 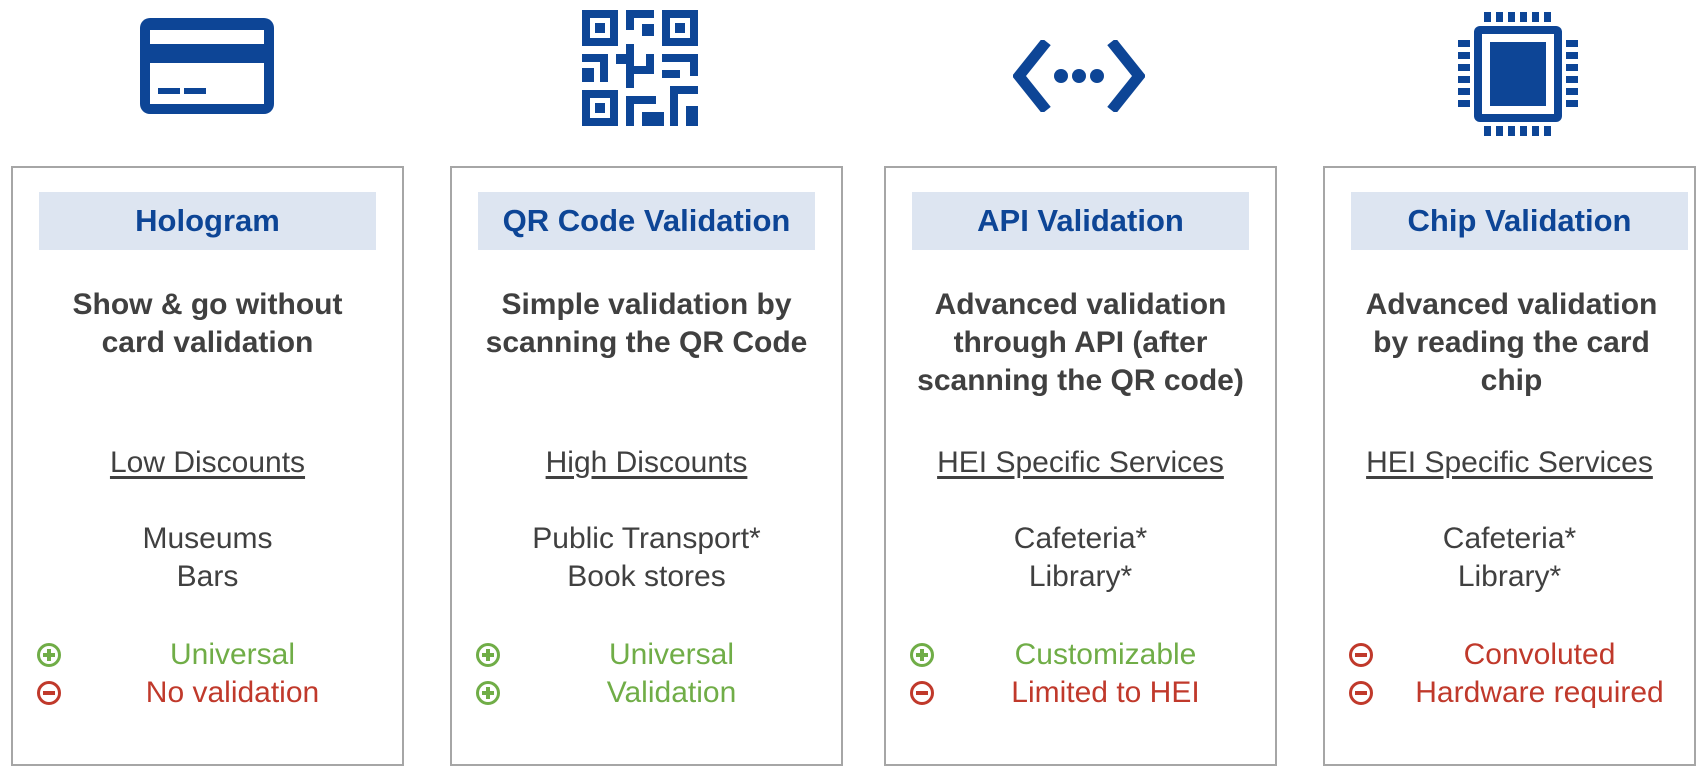 What do you see at coordinates (646, 557) in the screenshot?
I see `card-examples: Public Transport* Book stores` at bounding box center [646, 557].